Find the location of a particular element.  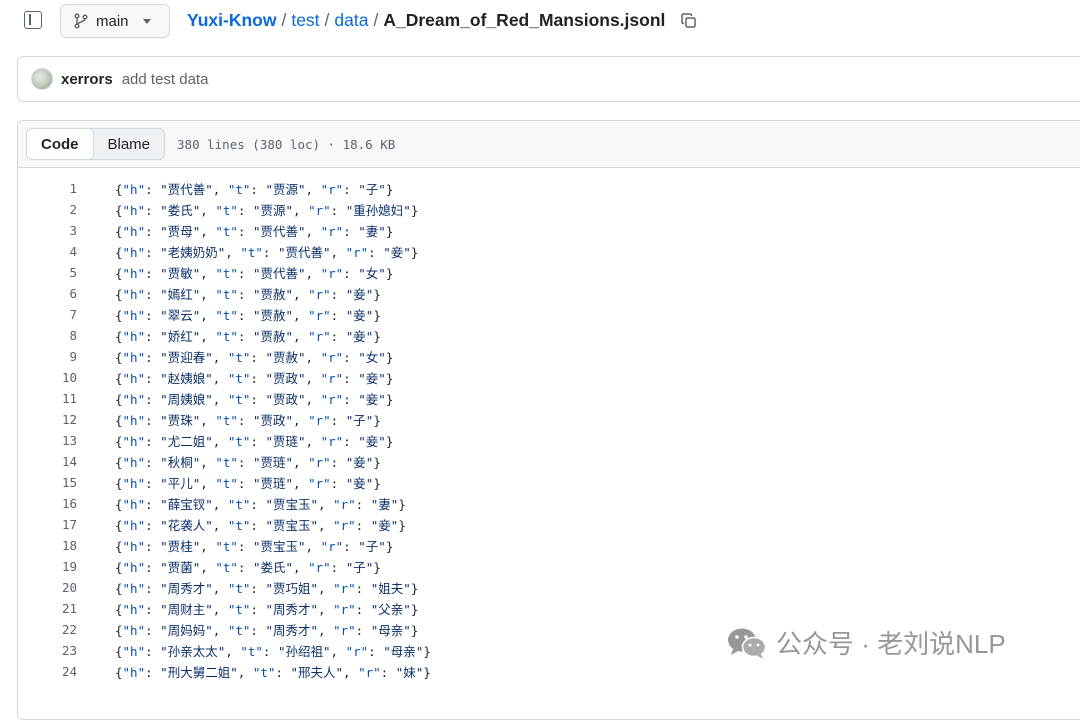

code-content: {"h": "薛宝钗", "t": "贾宝玉", "r": "妻"} is located at coordinates (260, 504).